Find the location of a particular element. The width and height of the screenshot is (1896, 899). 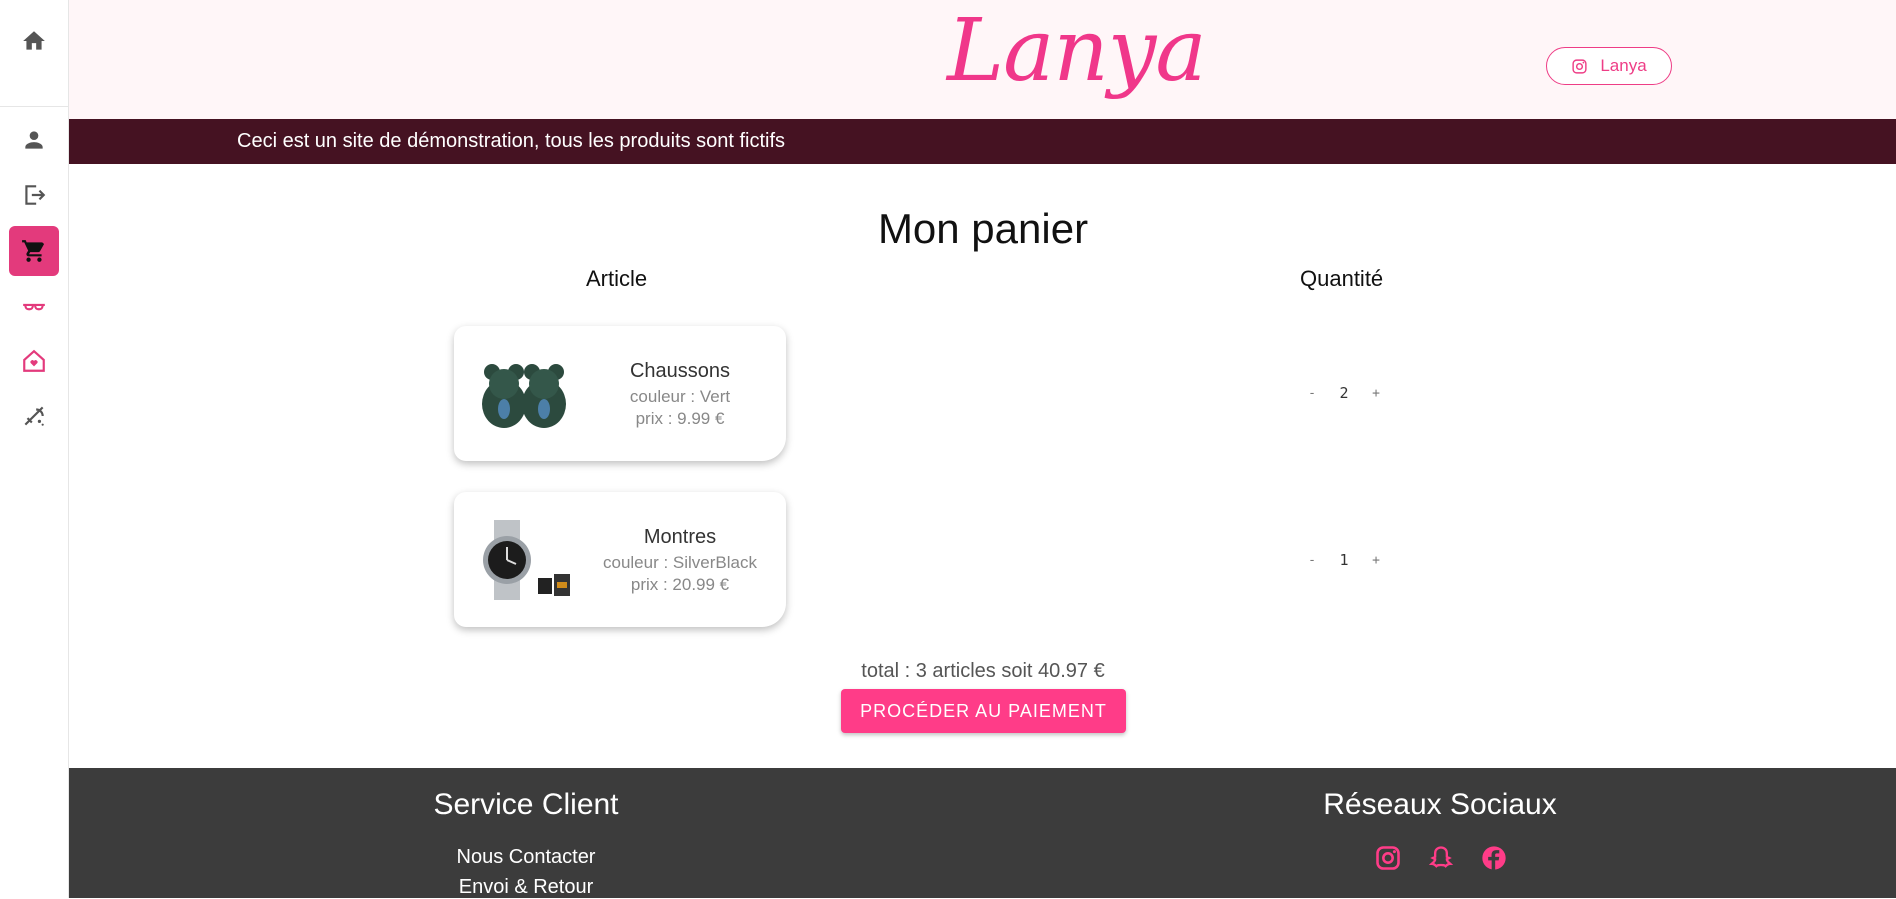

social-links is located at coordinates (1441, 858).